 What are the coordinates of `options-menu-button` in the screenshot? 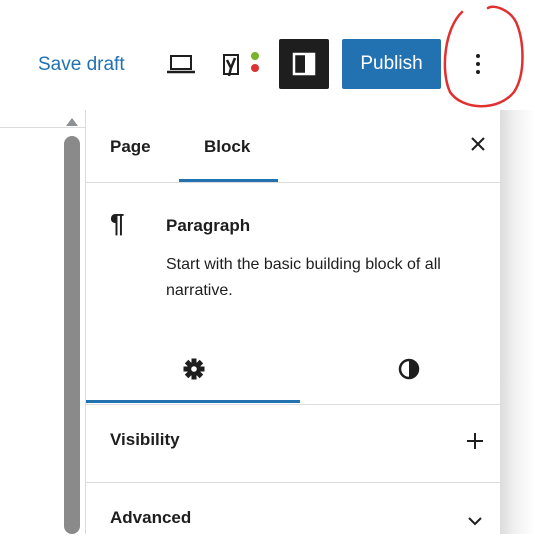 It's located at (478, 64).